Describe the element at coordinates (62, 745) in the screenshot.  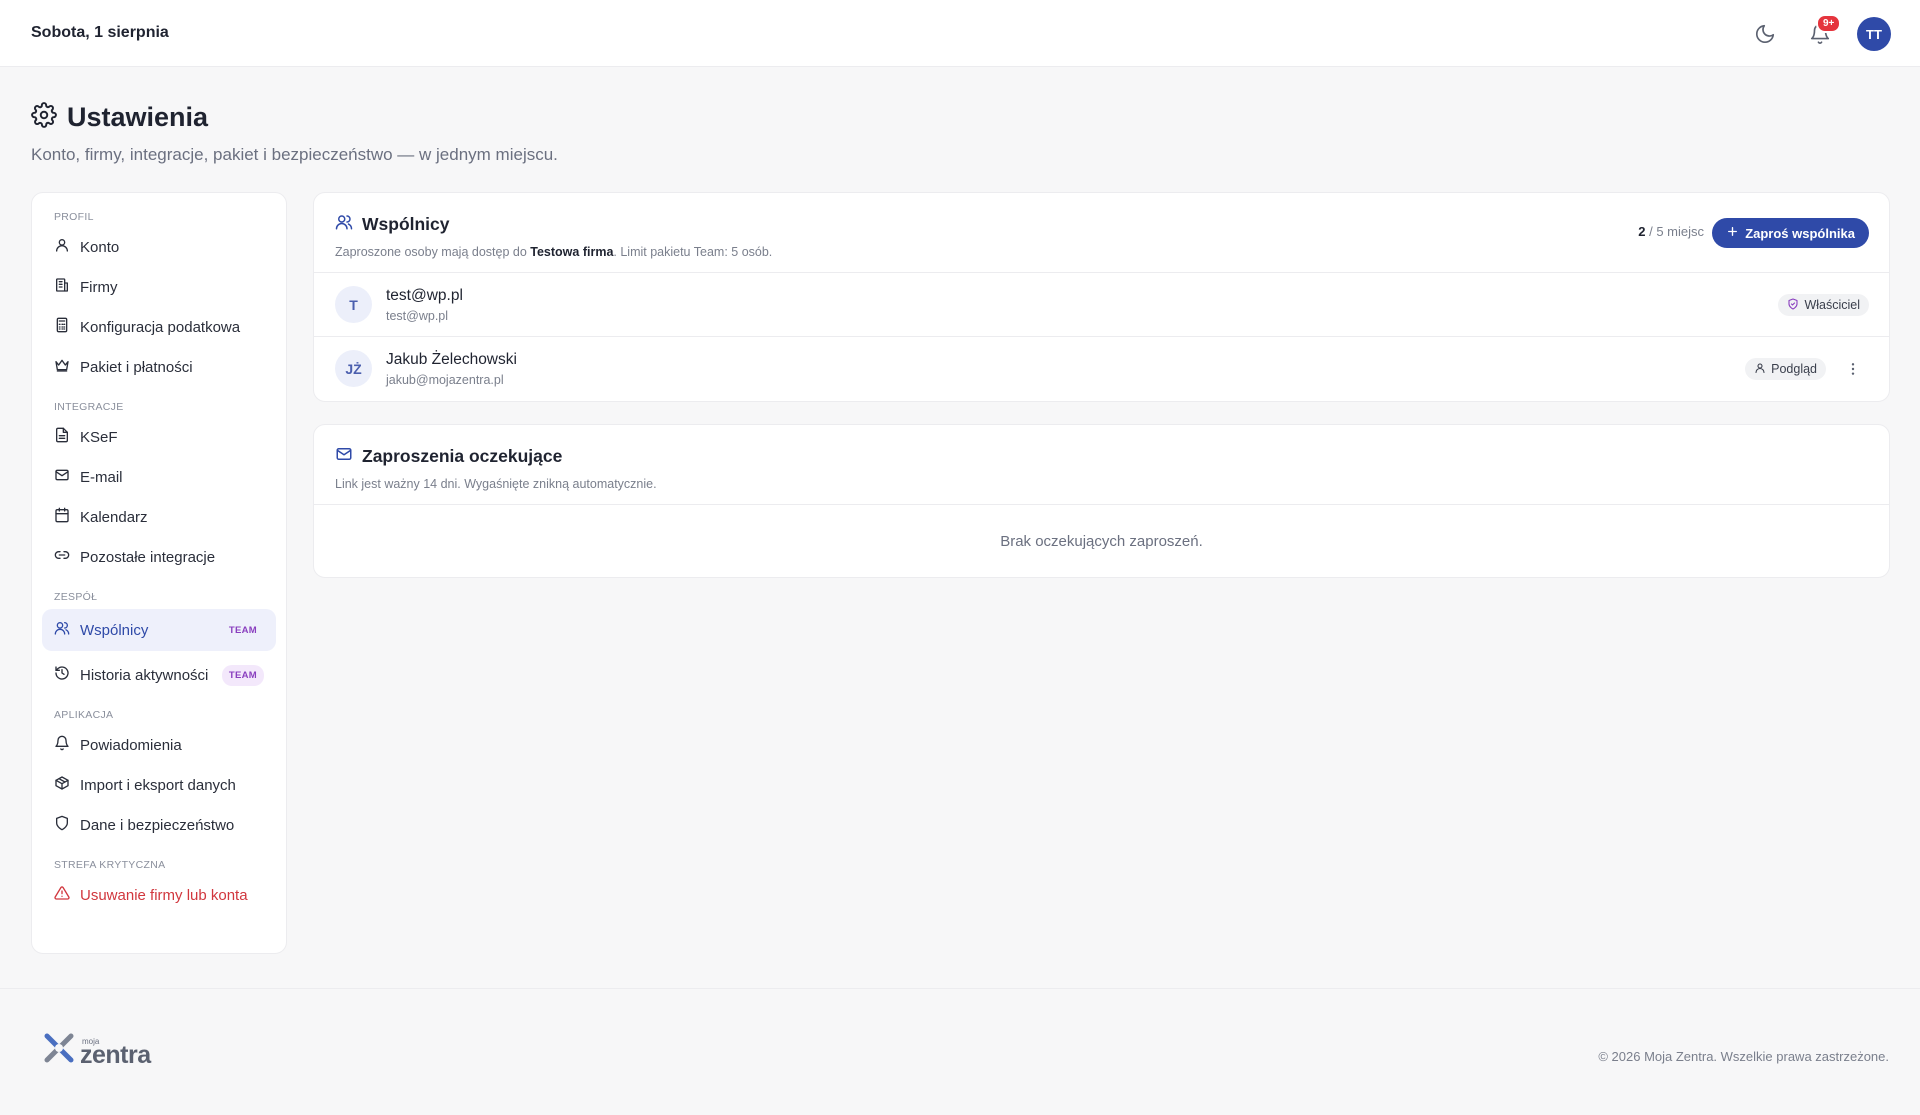
I see `bell-icon` at that location.